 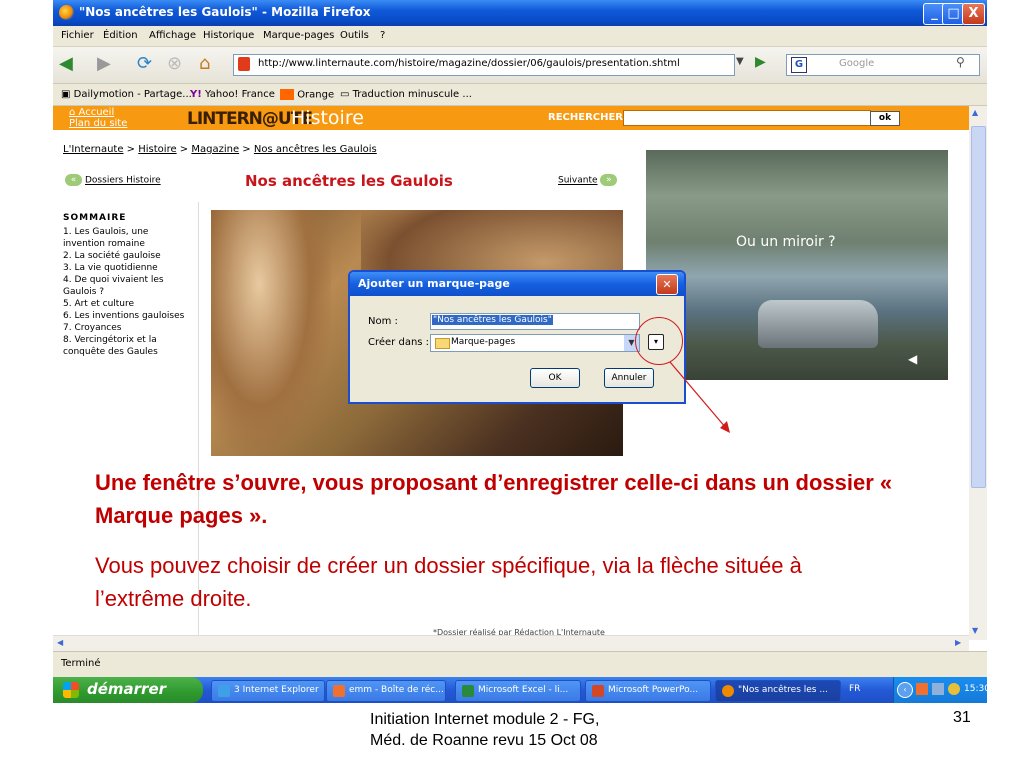 I want to click on footer-line1: Initiation Internet module 2 - FG,, so click(x=485, y=719).